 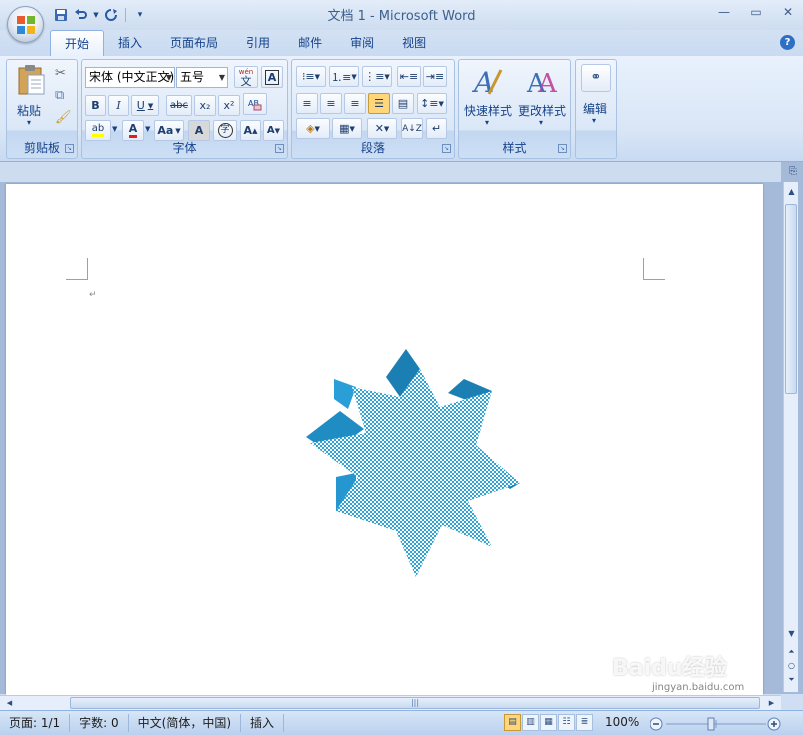 I want to click on tab-references: 引用, so click(x=258, y=43).